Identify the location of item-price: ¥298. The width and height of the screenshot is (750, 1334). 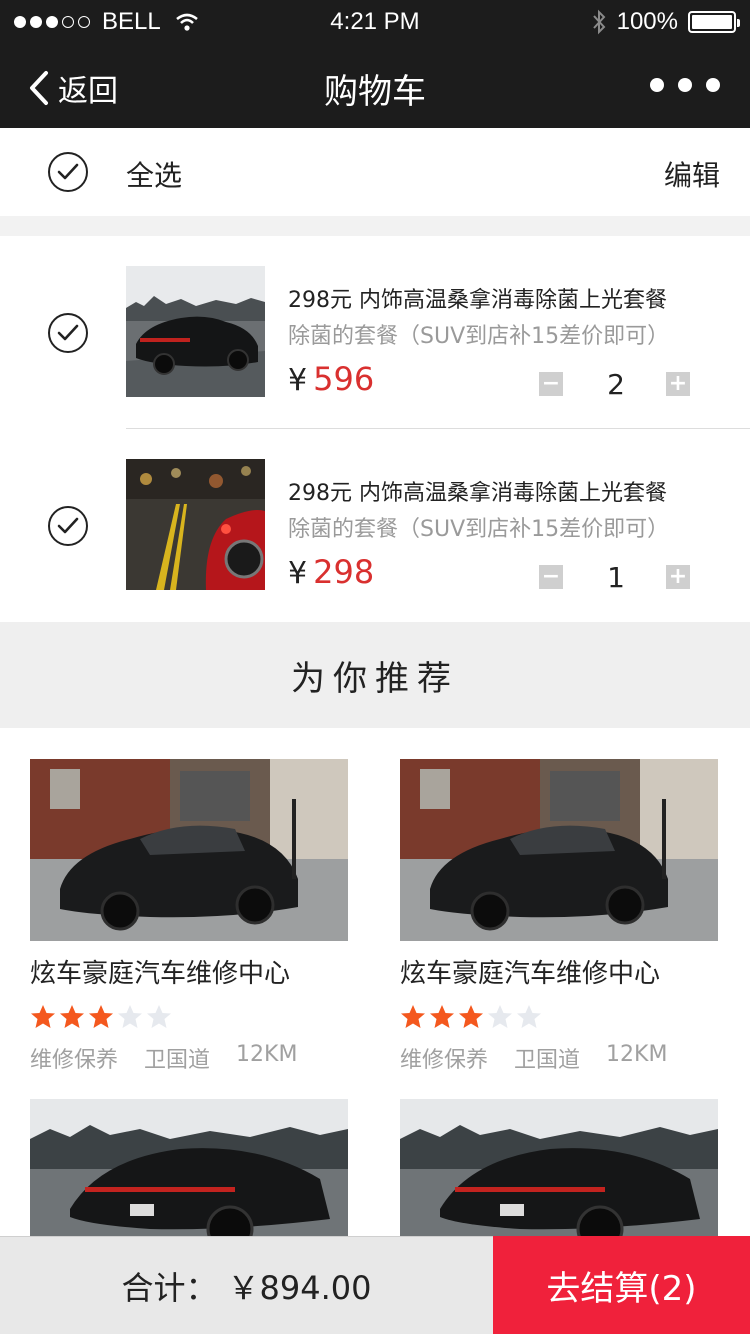
(331, 572).